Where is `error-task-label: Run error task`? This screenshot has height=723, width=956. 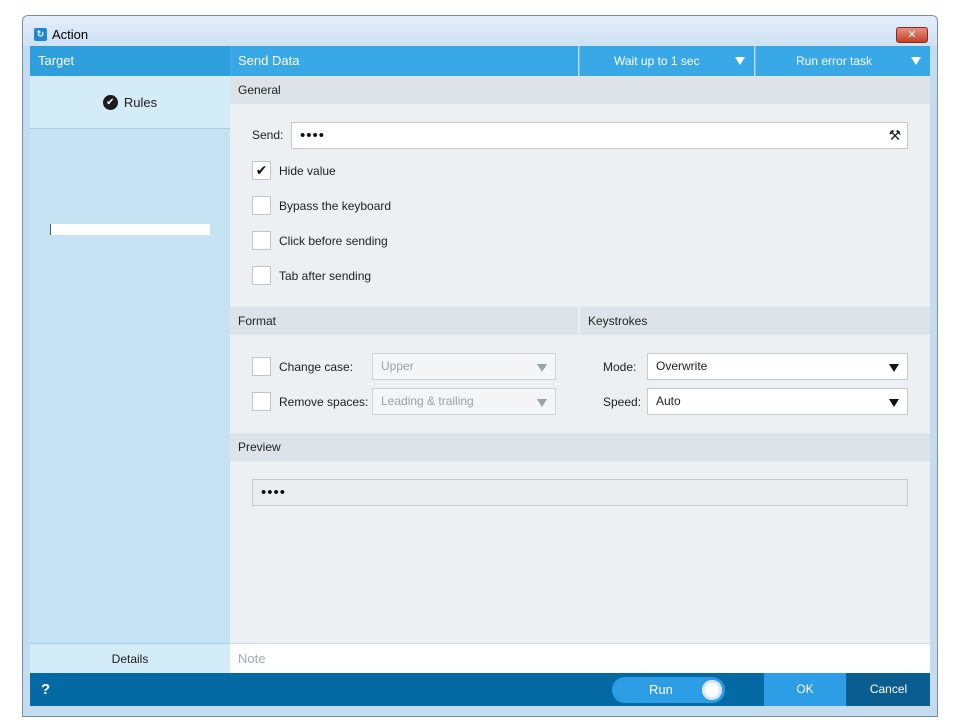
error-task-label: Run error task is located at coordinates (834, 61).